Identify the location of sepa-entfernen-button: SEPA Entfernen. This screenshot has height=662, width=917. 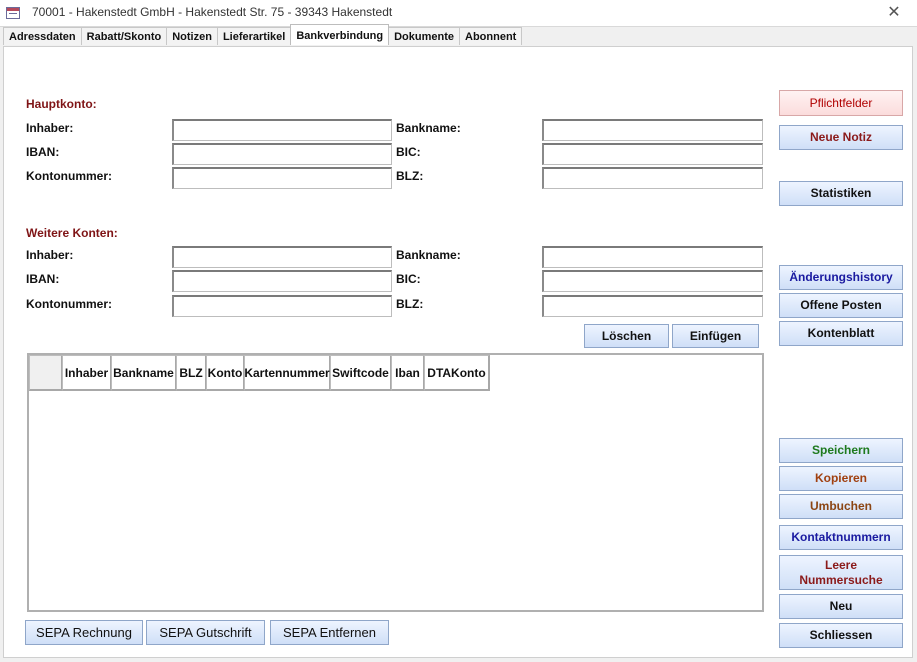
(329, 632).